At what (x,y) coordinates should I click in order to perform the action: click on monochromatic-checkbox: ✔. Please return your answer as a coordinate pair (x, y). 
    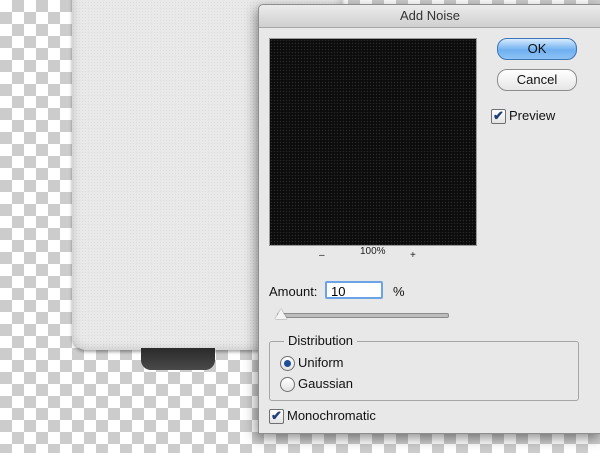
    Looking at the image, I should click on (276, 416).